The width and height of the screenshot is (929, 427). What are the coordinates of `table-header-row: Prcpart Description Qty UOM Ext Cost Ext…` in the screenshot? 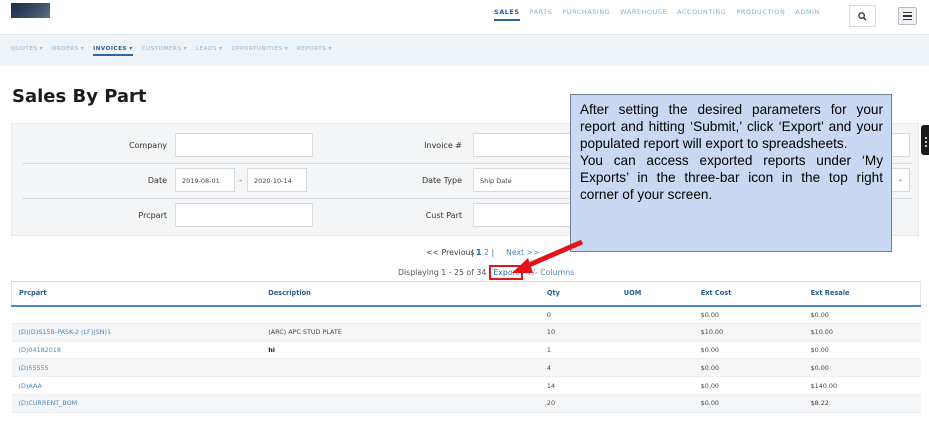 It's located at (466, 294).